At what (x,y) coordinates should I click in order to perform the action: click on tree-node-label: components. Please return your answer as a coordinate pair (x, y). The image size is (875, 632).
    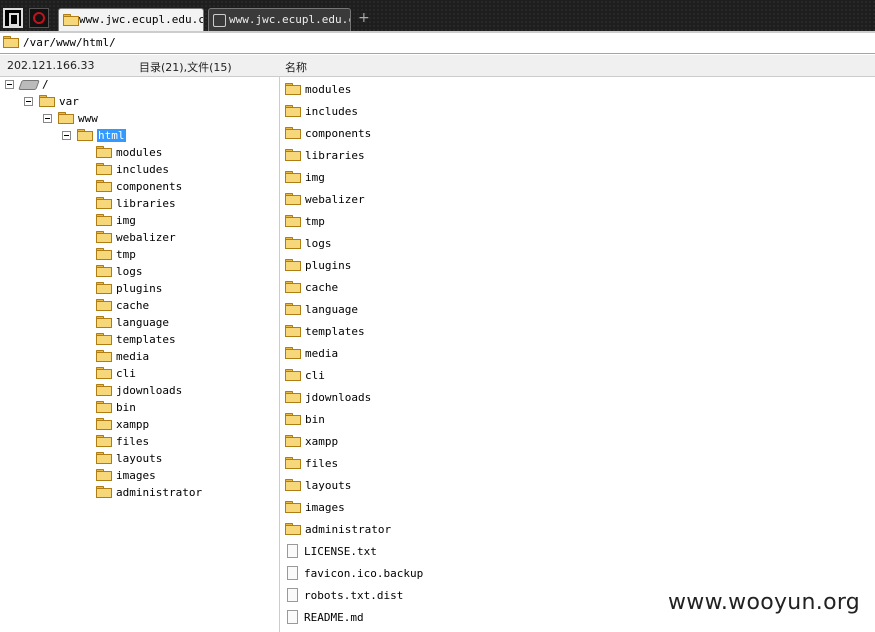
    Looking at the image, I should click on (149, 186).